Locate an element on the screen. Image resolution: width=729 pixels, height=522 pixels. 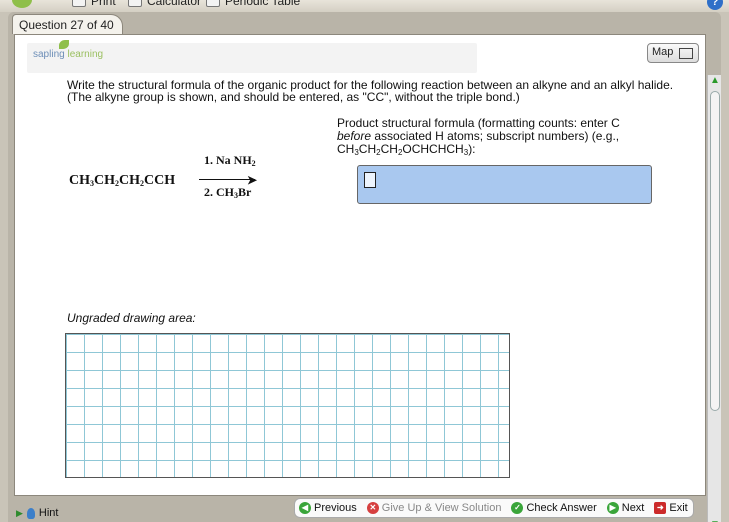
map-label: Map is located at coordinates (663, 52).